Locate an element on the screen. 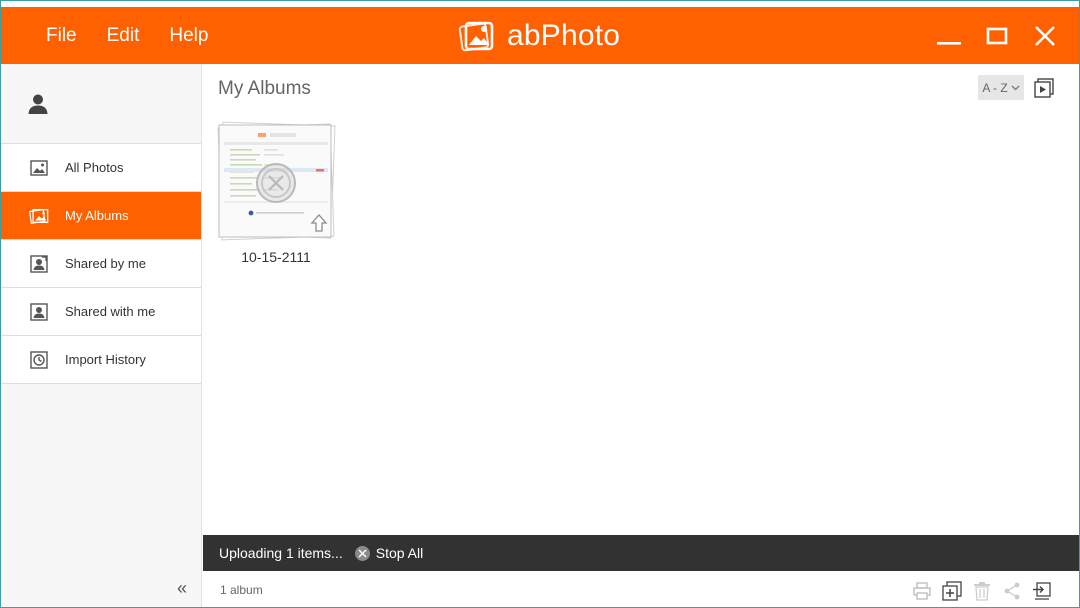  status-toolbar is located at coordinates (982, 591).